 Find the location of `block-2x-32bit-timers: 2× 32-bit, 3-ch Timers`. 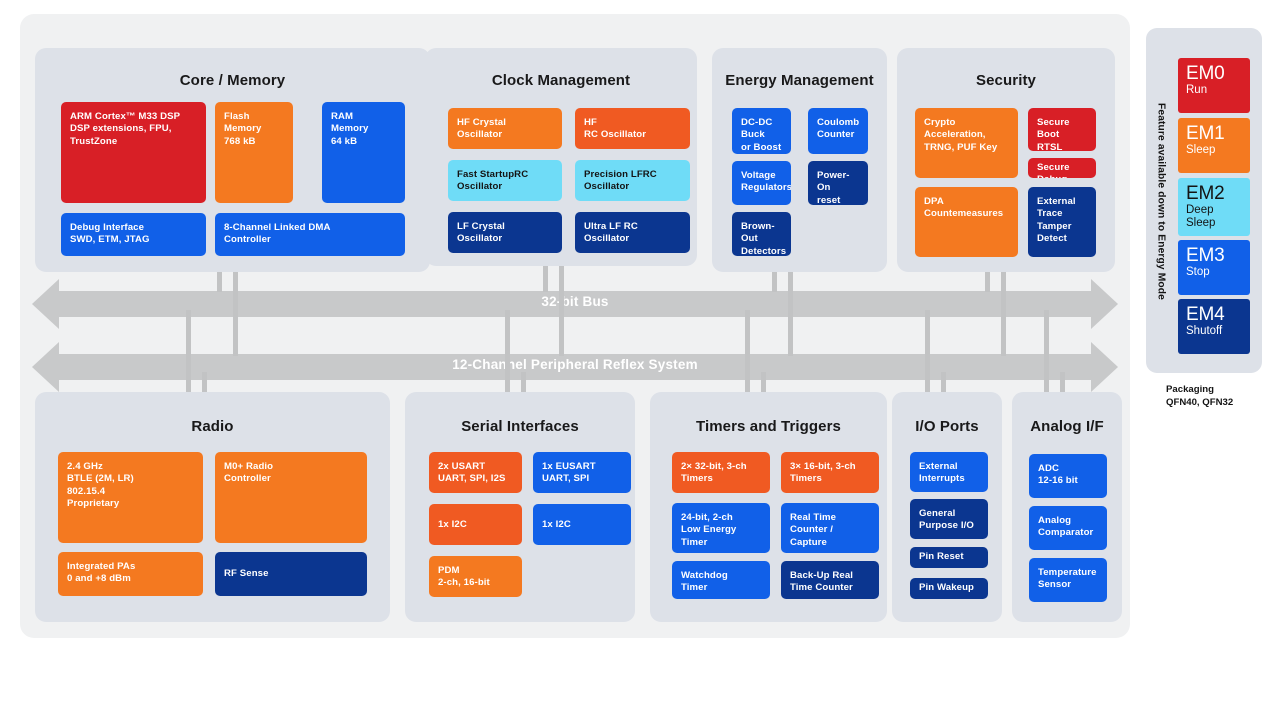

block-2x-32bit-timers: 2× 32-bit, 3-ch Timers is located at coordinates (721, 472).